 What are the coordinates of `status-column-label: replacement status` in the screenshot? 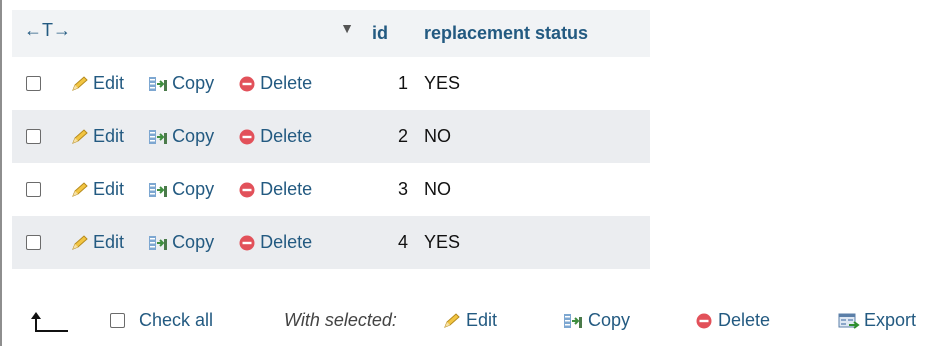 It's located at (501, 33).